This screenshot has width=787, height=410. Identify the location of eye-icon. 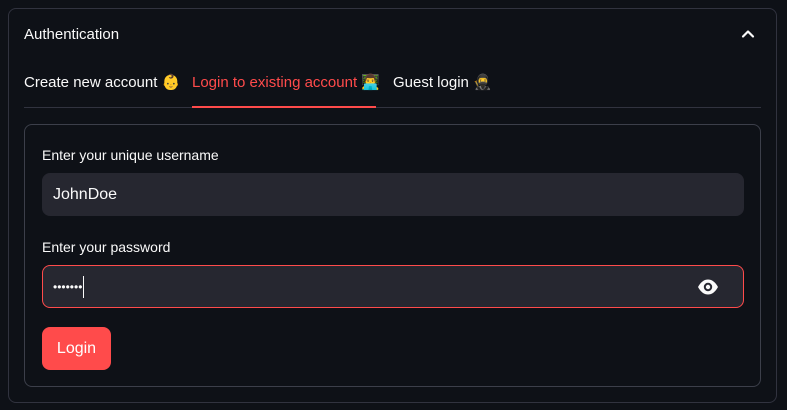
(708, 287).